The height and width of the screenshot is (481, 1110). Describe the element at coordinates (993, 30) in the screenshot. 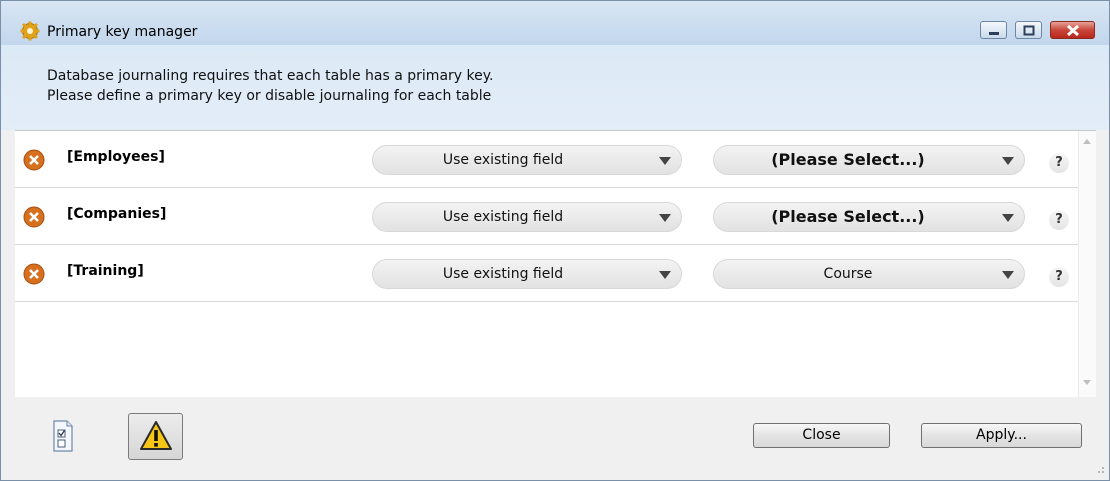

I see `minimize-button` at that location.